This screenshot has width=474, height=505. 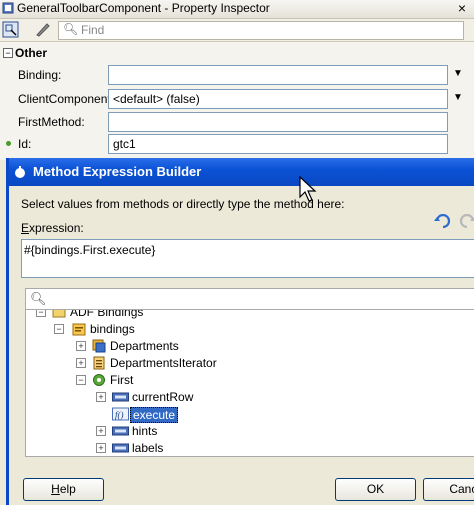 What do you see at coordinates (246, 397) in the screenshot?
I see `tree-node-currentrow: + currentRow` at bounding box center [246, 397].